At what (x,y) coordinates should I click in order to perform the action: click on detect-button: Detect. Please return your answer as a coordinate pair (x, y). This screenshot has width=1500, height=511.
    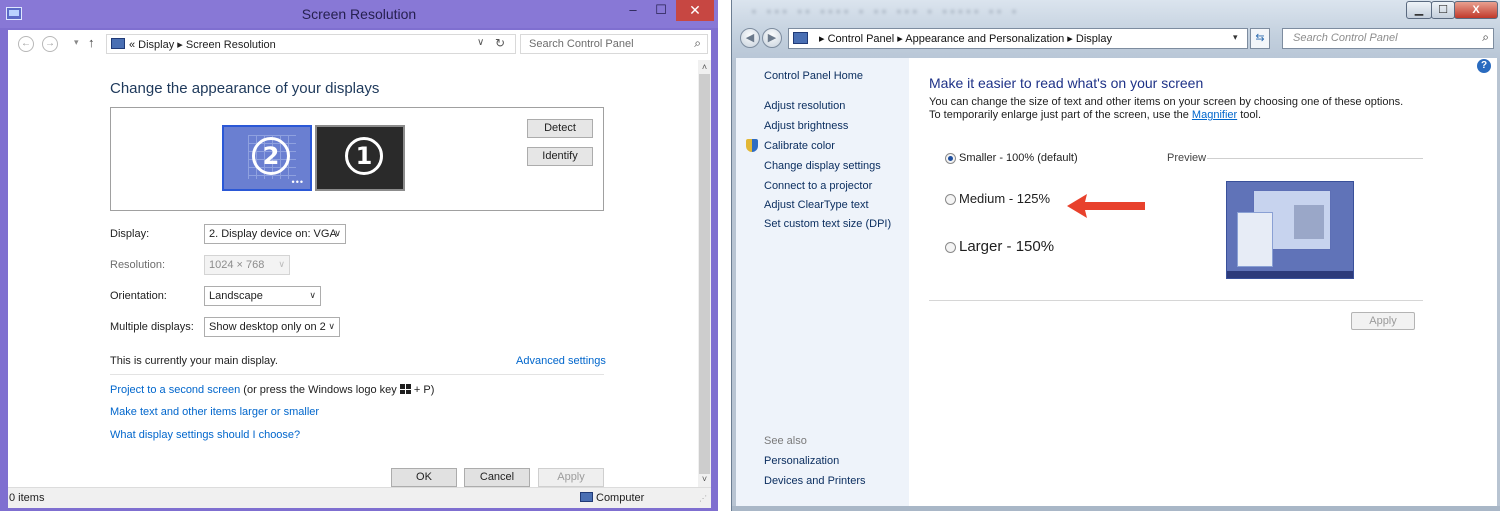
    Looking at the image, I should click on (560, 128).